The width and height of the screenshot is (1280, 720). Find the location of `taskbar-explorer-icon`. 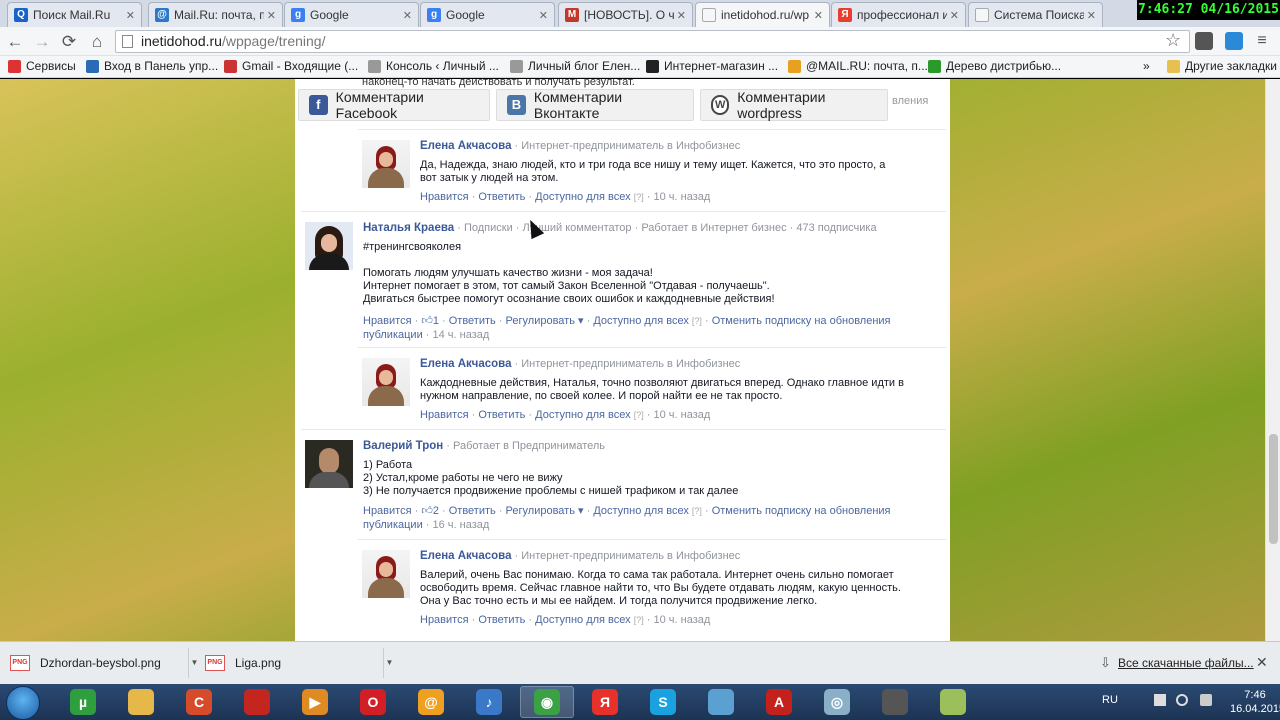

taskbar-explorer-icon is located at coordinates (141, 702).